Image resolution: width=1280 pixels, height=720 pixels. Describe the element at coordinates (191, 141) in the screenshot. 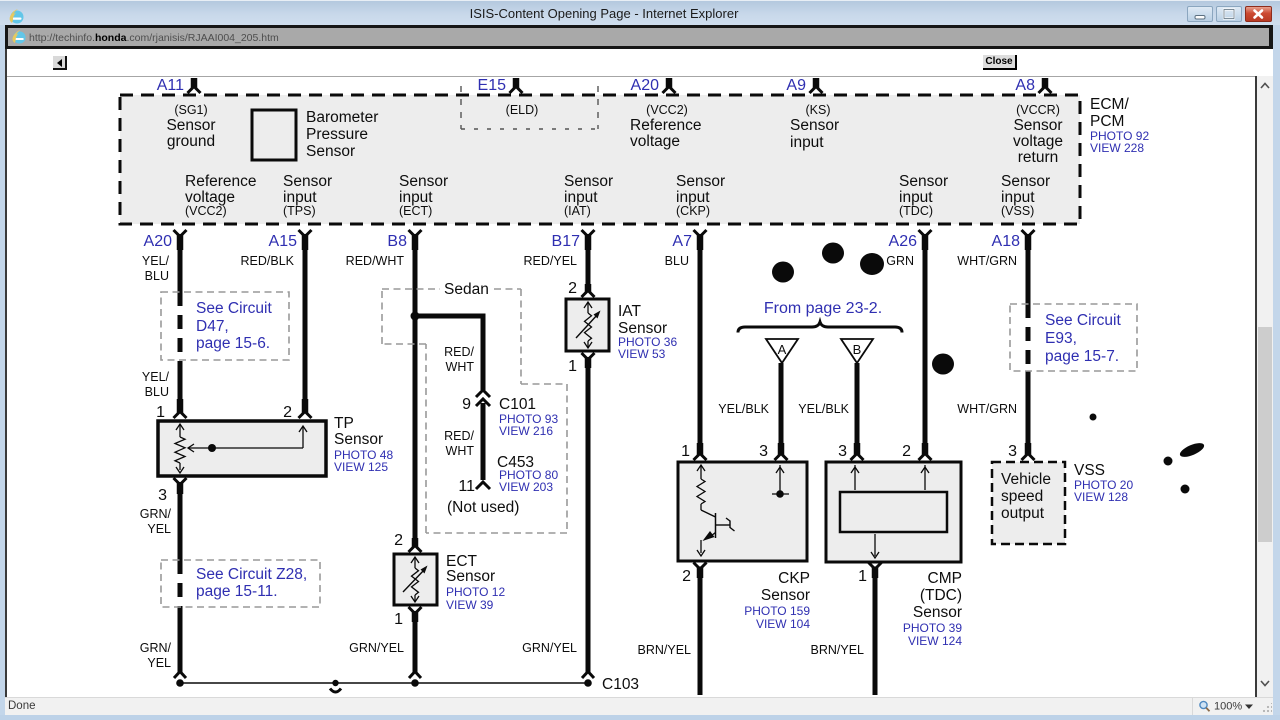

I see `svg-text: ground` at that location.